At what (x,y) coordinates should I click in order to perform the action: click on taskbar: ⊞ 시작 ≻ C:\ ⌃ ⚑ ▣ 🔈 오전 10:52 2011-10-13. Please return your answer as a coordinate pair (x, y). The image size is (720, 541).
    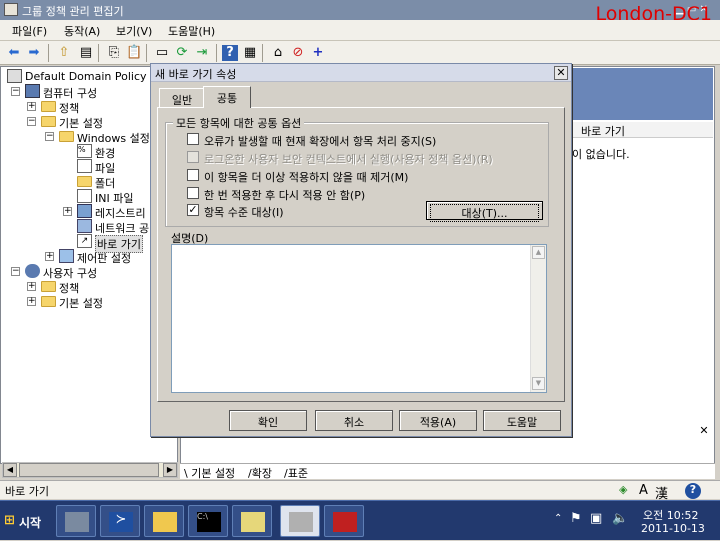
    Looking at the image, I should click on (360, 520).